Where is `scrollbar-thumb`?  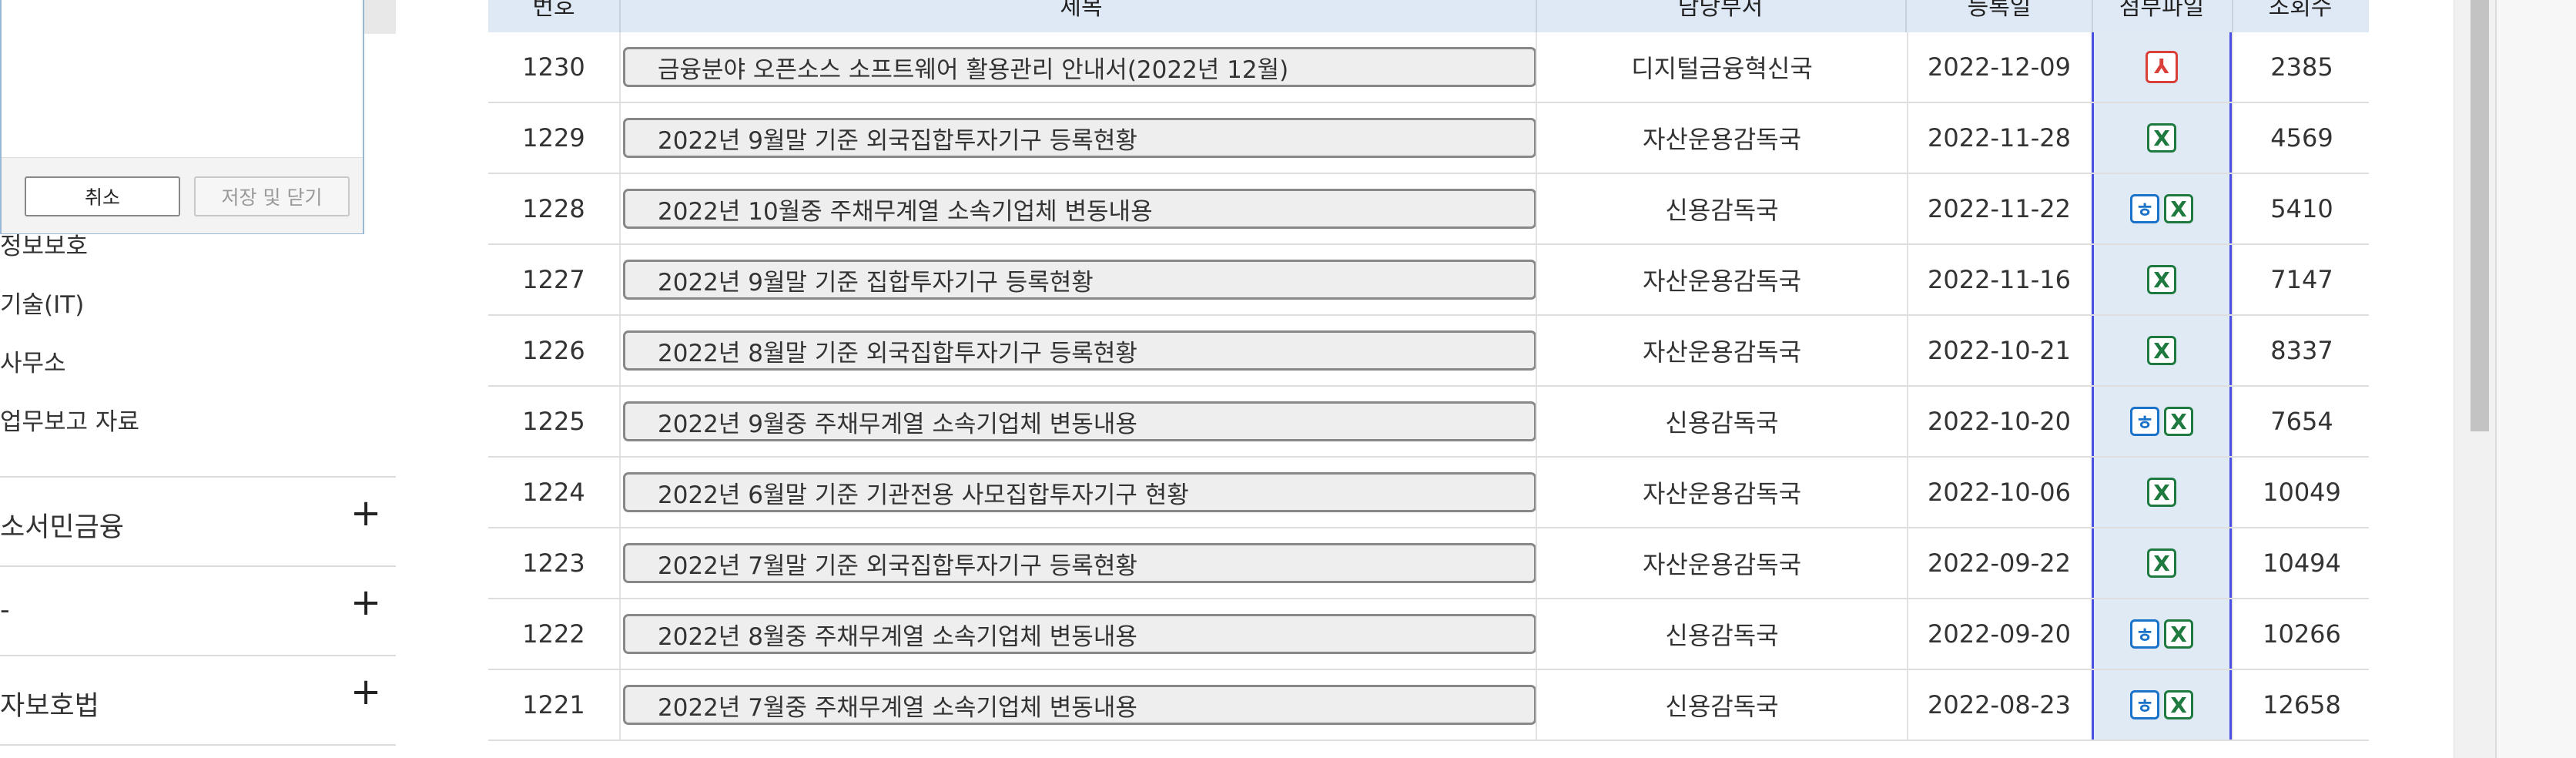
scrollbar-thumb is located at coordinates (2479, 216).